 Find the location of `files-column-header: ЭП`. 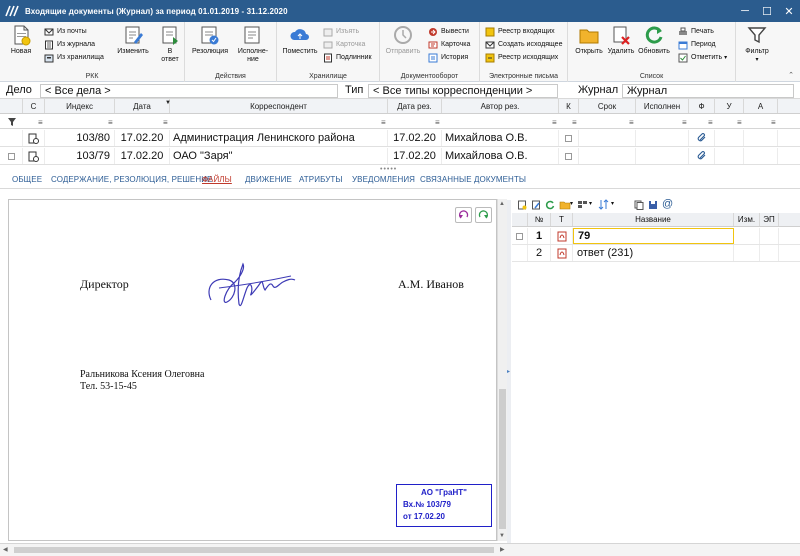

files-column-header: ЭП is located at coordinates (769, 219).